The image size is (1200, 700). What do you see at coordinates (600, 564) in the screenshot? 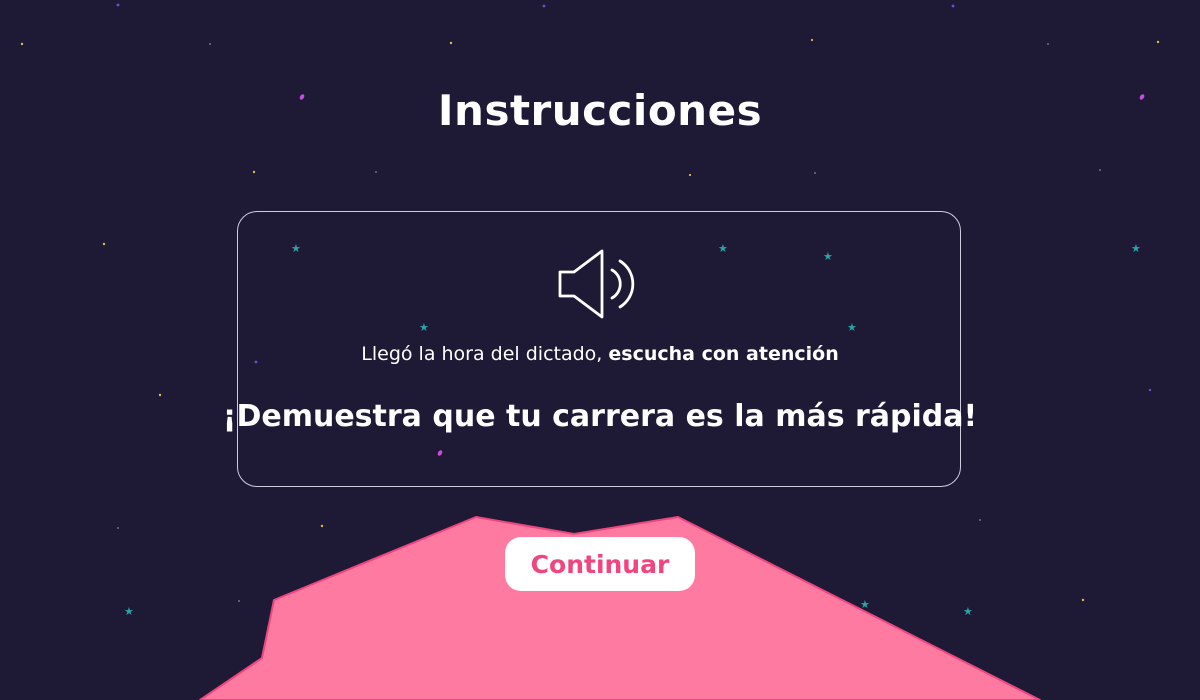
I see `continue-button: Continuar` at bounding box center [600, 564].